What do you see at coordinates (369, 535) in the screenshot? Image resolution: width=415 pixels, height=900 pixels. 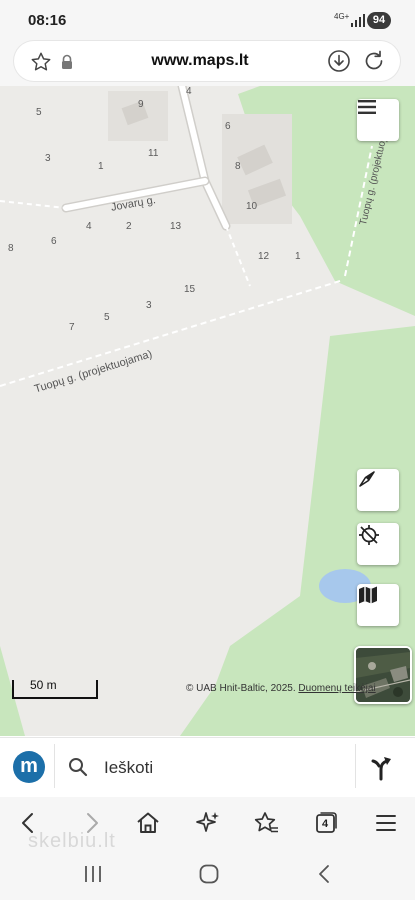 I see `location-off-icon` at bounding box center [369, 535].